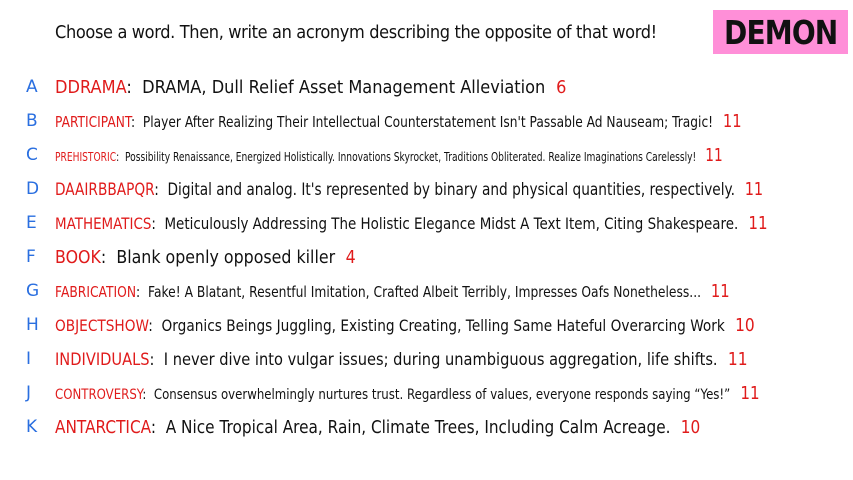  Describe the element at coordinates (32, 325) in the screenshot. I see `answer-letter: H` at that location.